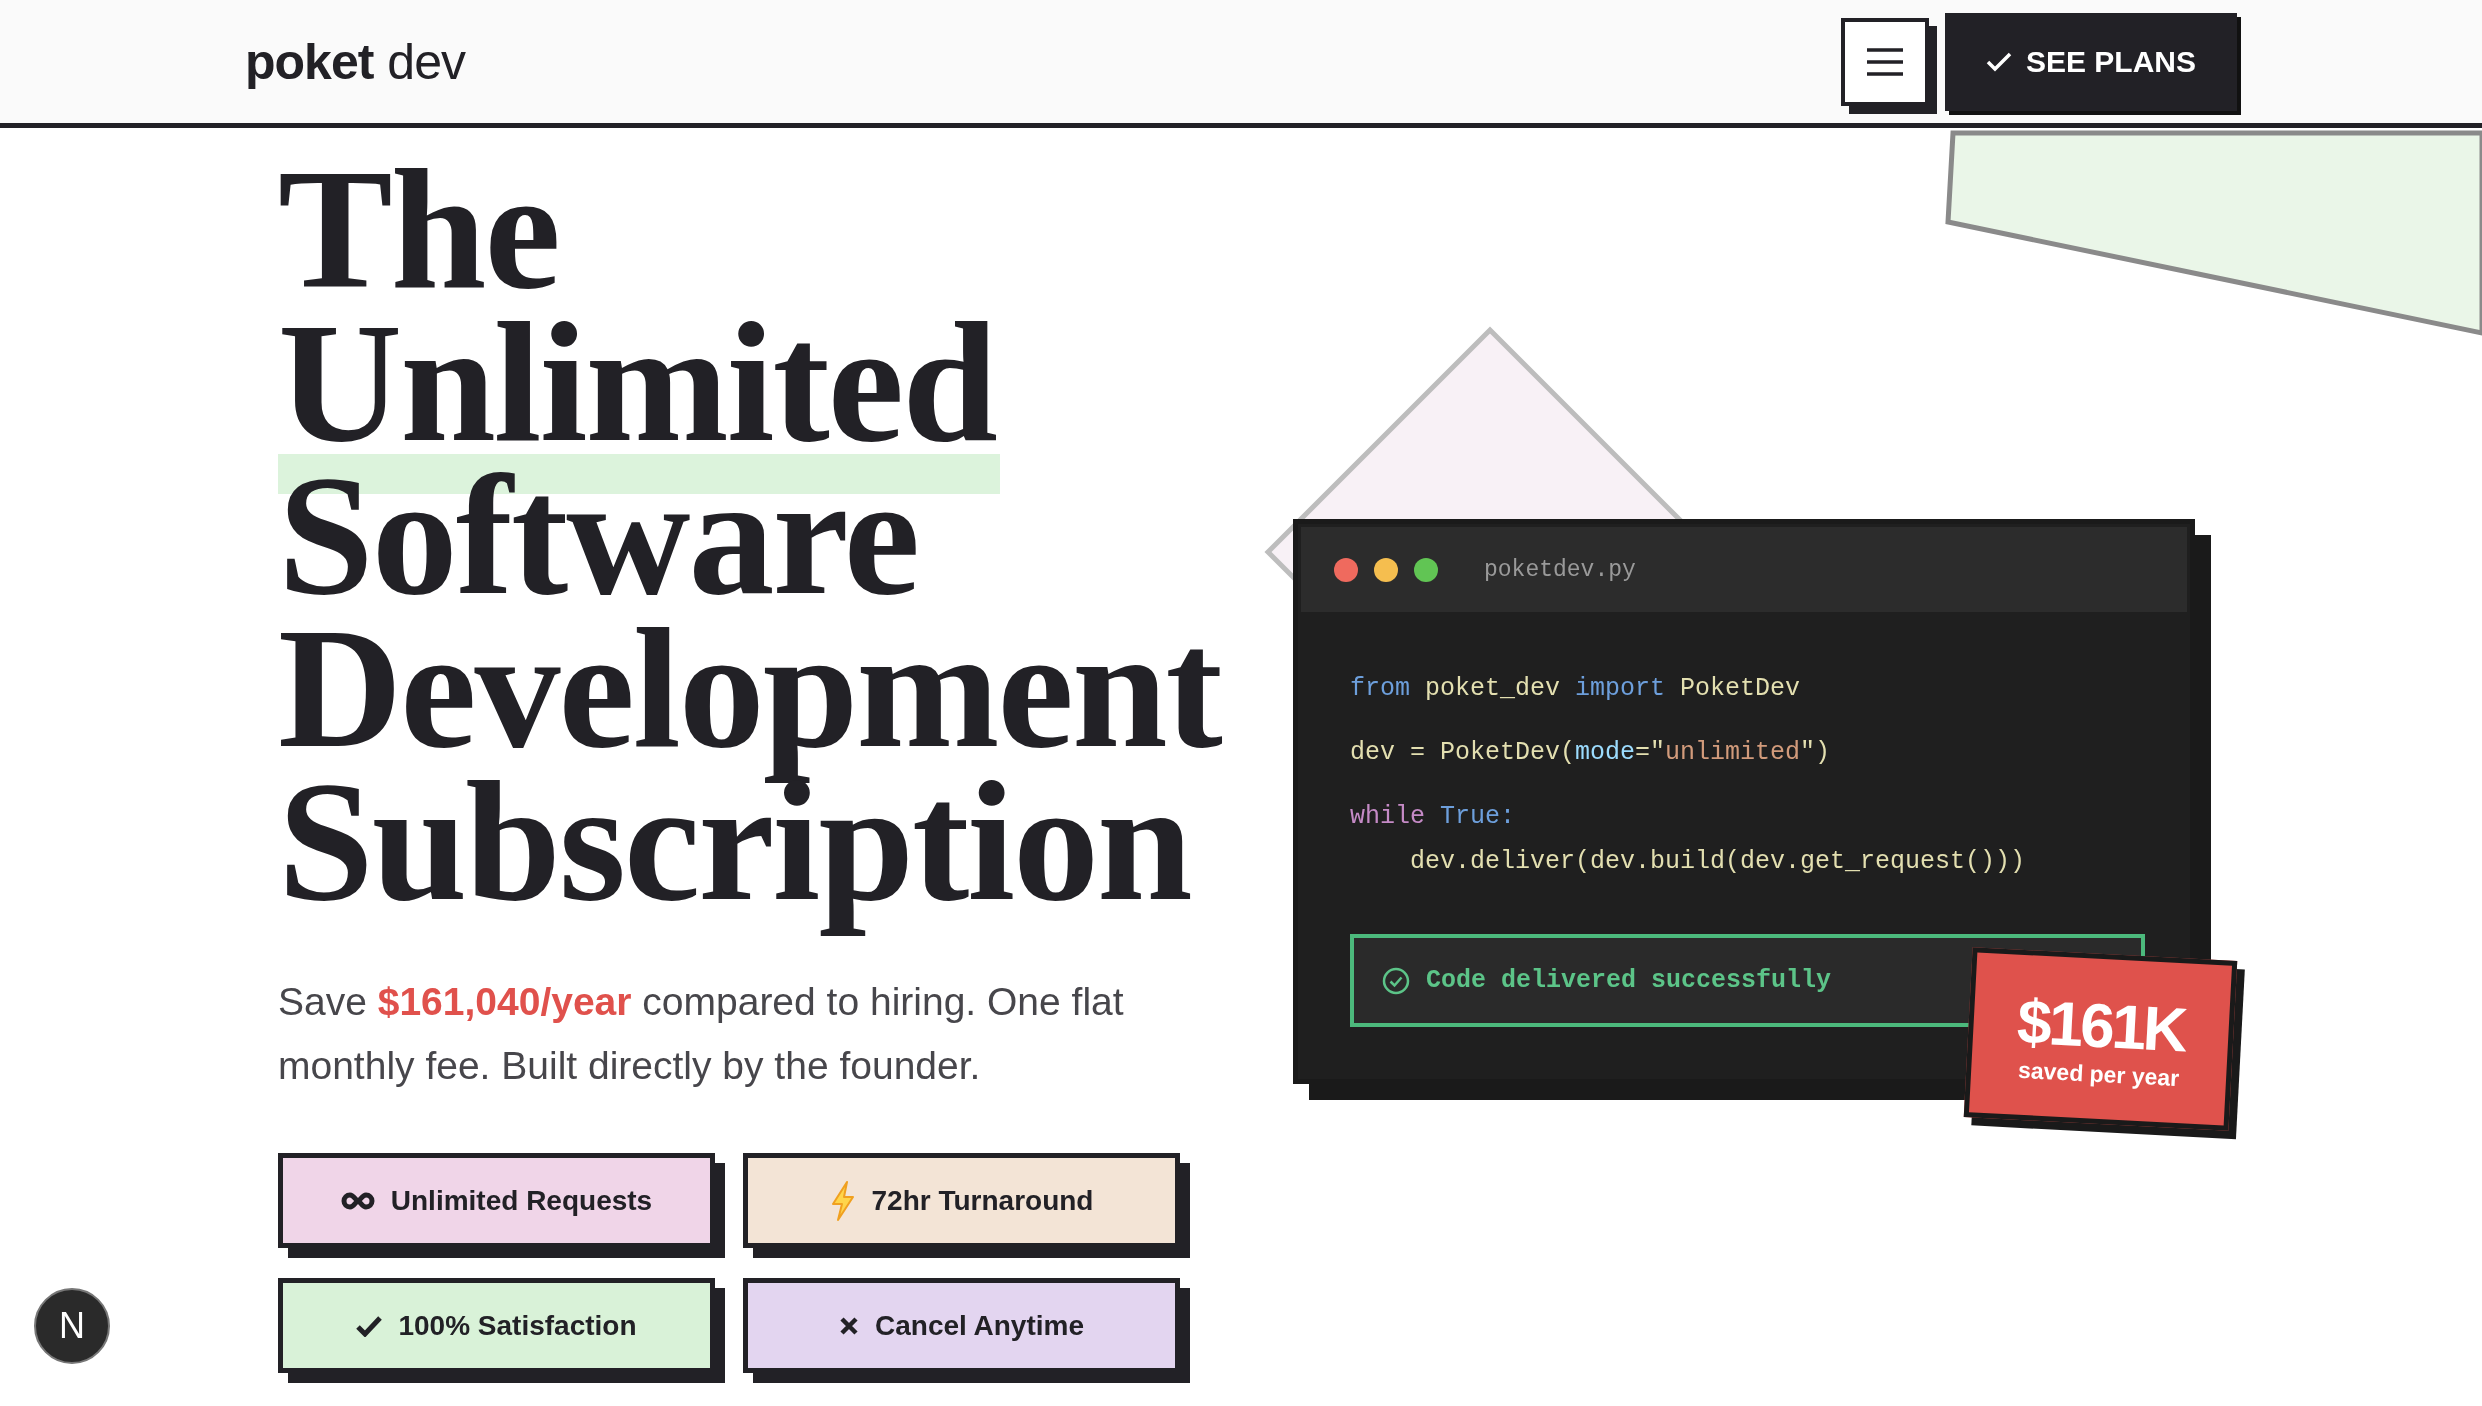 This screenshot has width=2482, height=1406. Describe the element at coordinates (1591, 753) in the screenshot. I see `code-line: dev = PoketDev(mode="unlimited")` at that location.